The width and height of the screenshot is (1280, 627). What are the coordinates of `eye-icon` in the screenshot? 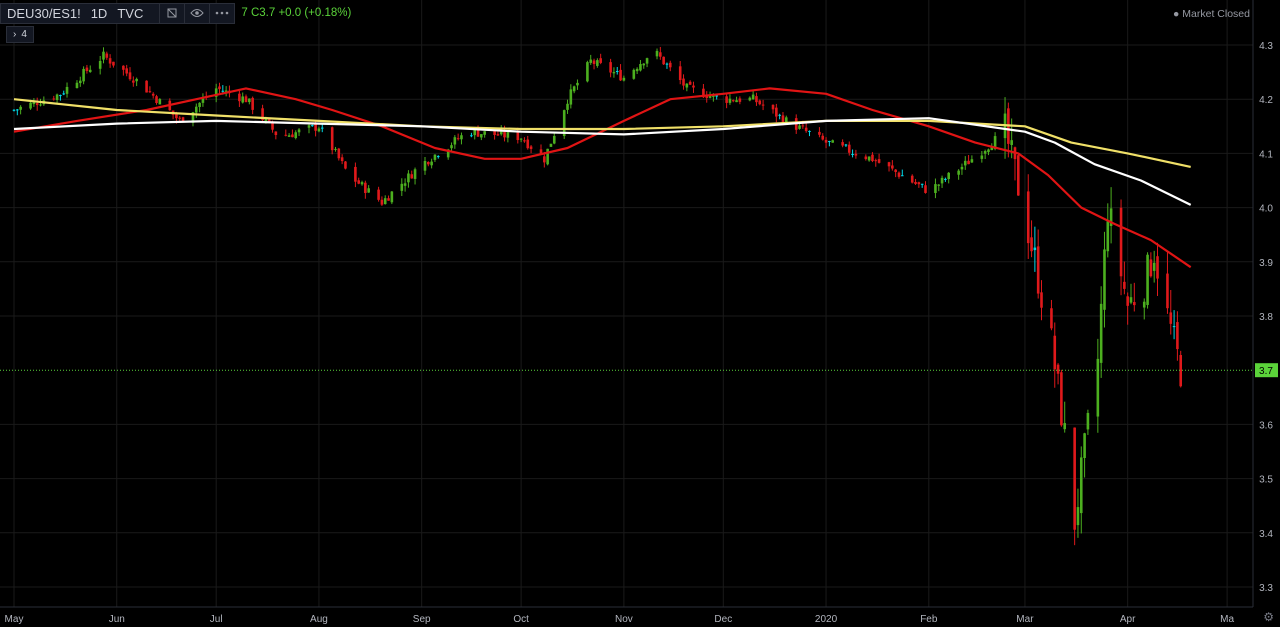 It's located at (198, 13).